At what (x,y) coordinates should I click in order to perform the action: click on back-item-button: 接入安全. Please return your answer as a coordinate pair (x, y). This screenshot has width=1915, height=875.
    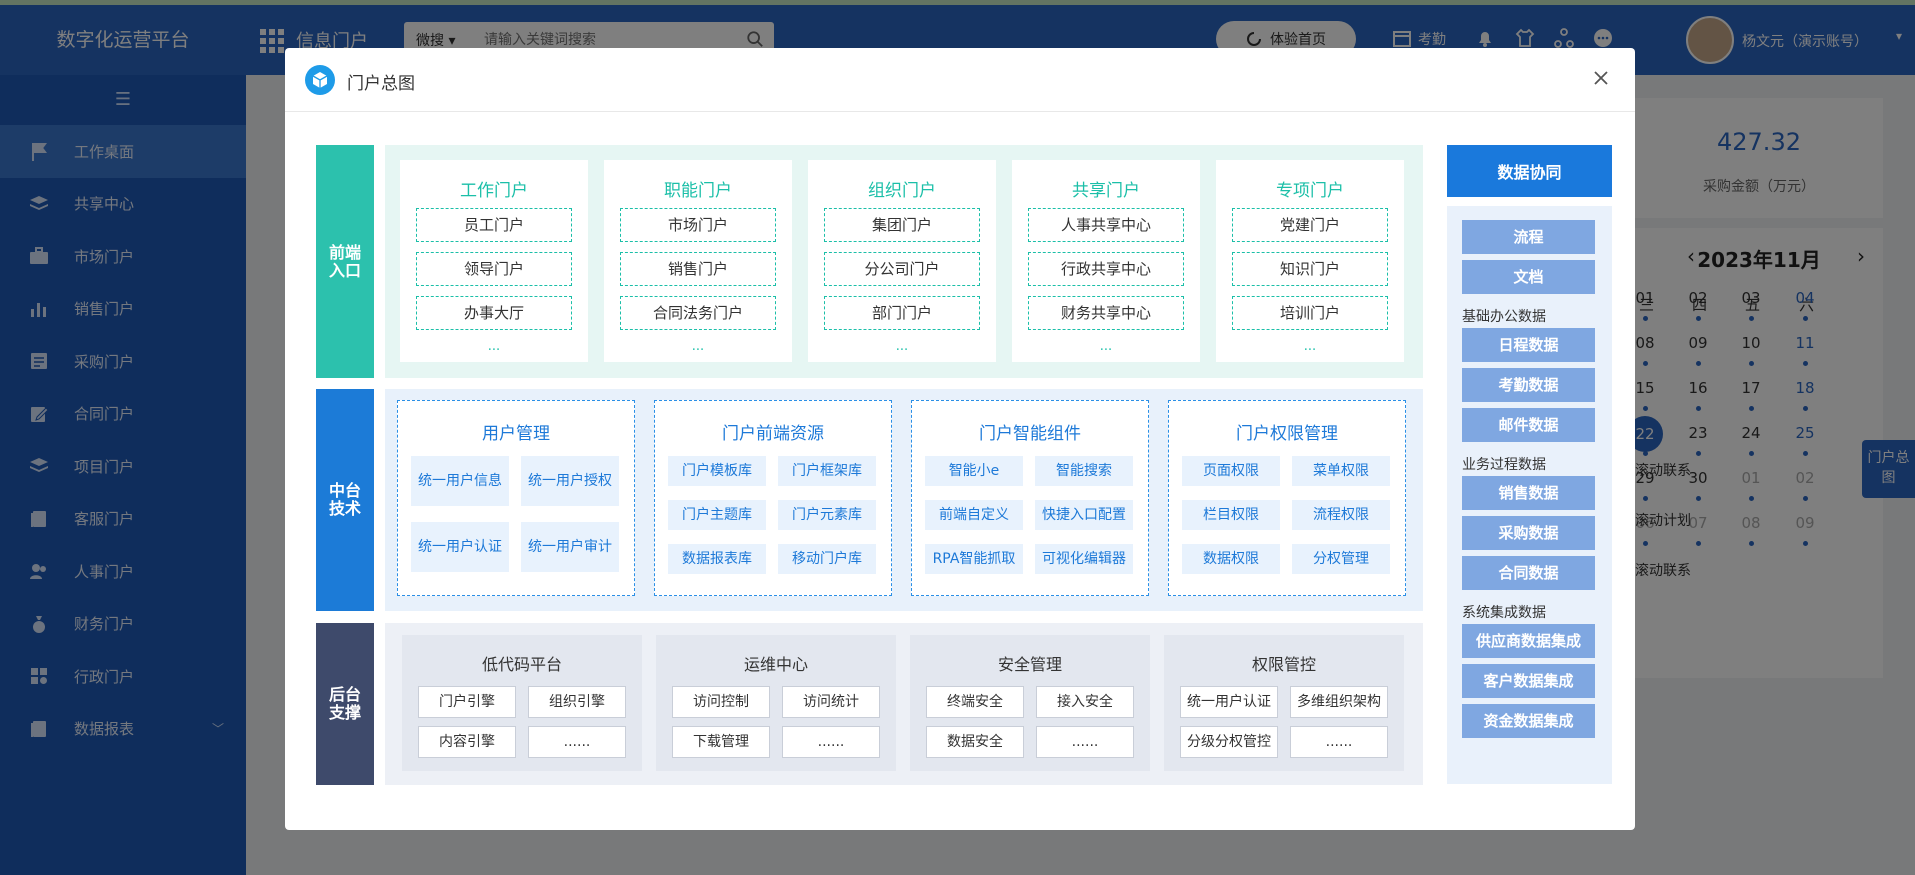
    Looking at the image, I should click on (1085, 702).